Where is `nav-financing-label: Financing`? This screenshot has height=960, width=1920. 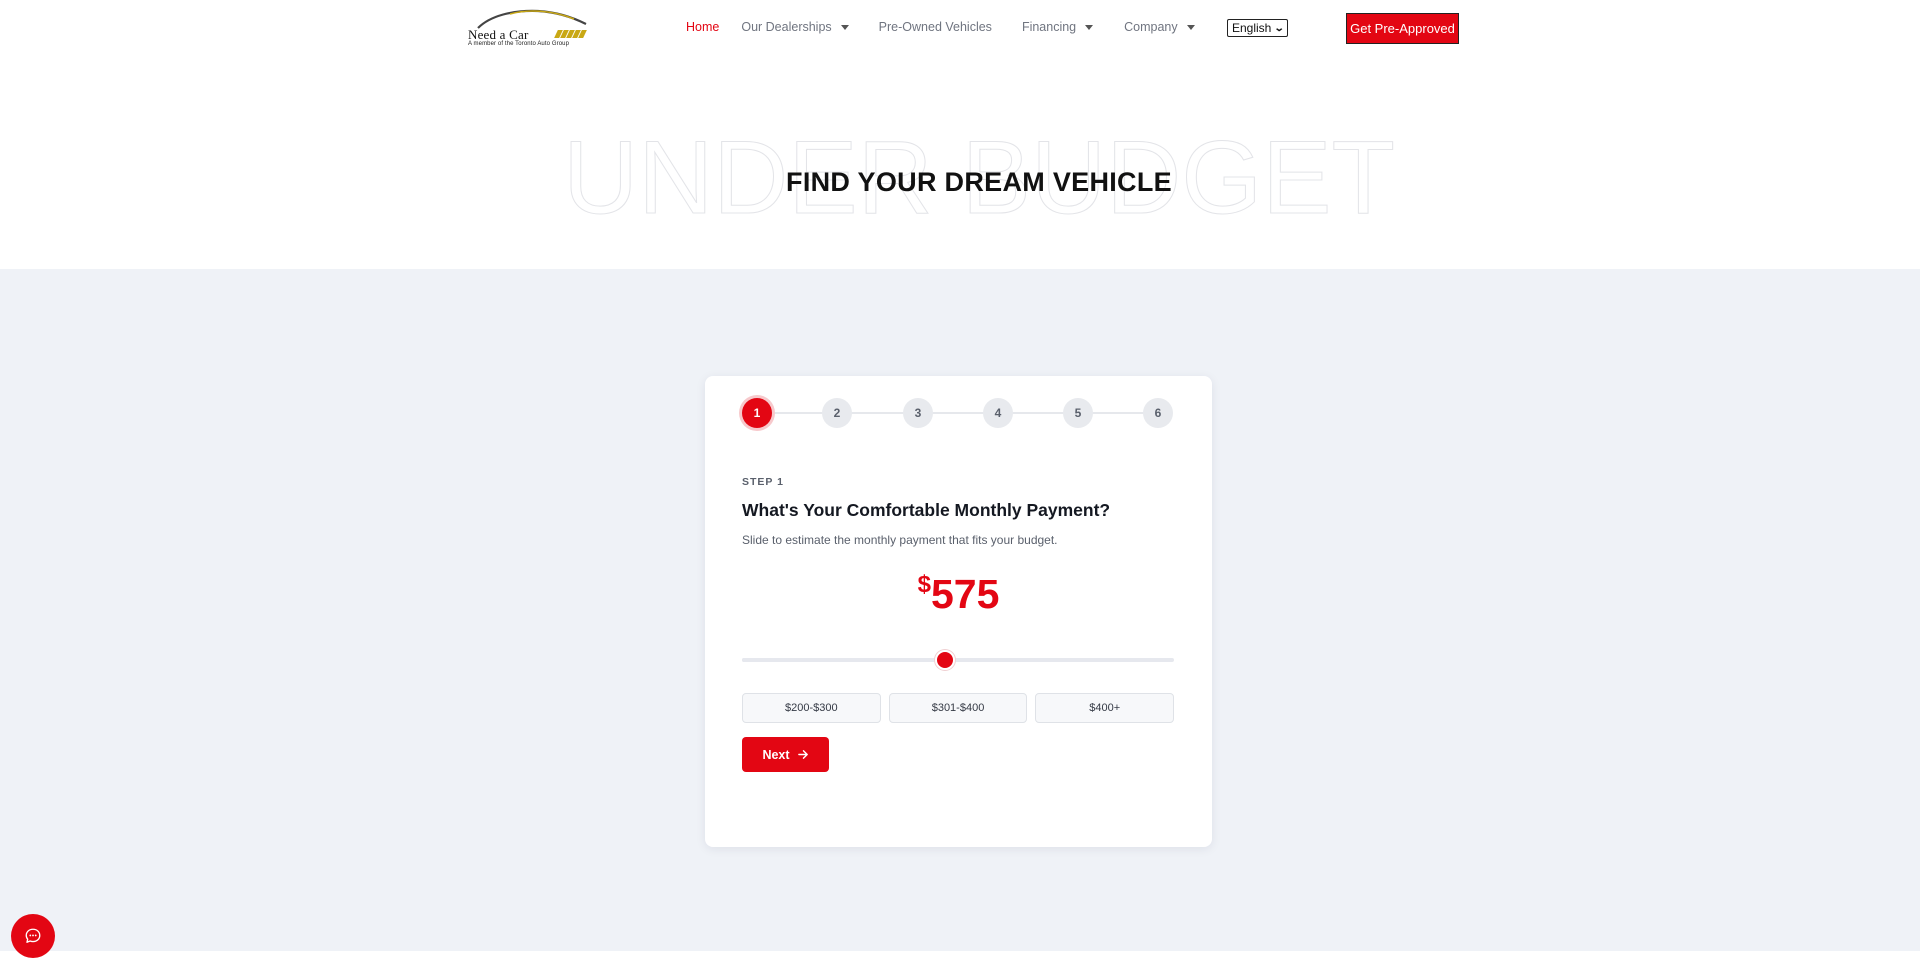 nav-financing-label: Financing is located at coordinates (1049, 27).